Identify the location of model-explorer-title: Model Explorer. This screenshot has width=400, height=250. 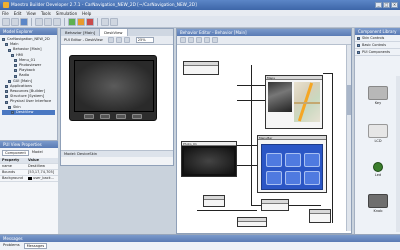
(28, 31).